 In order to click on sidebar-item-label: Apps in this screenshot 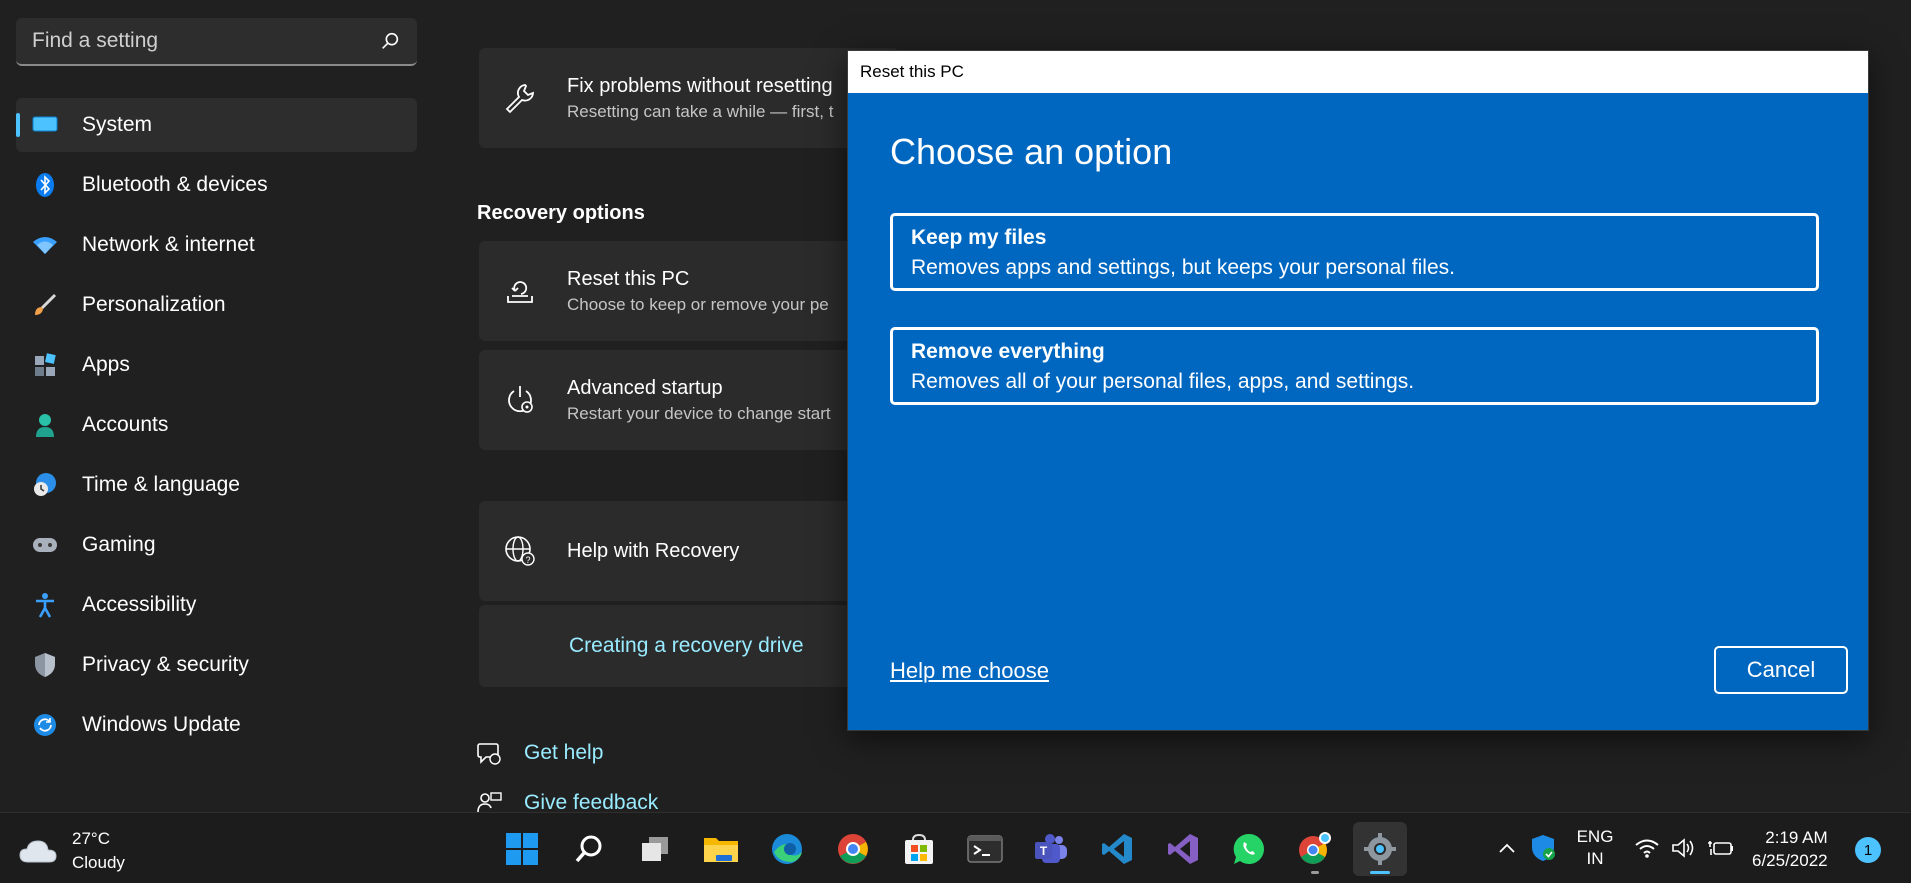, I will do `click(106, 364)`.